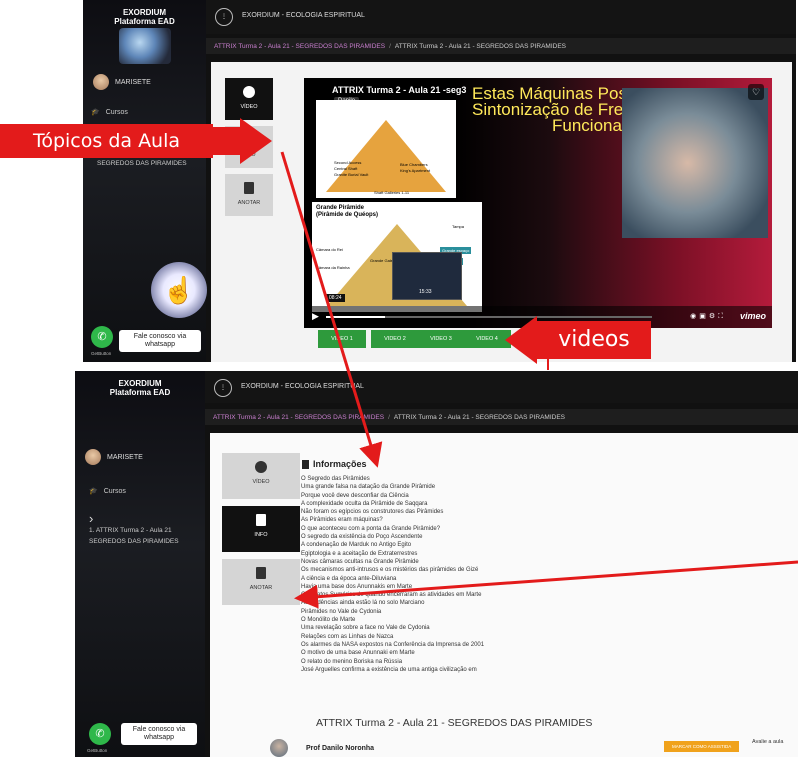  I want to click on topic-item: Pirâmides no Vale de Cydonia, so click(341, 611).